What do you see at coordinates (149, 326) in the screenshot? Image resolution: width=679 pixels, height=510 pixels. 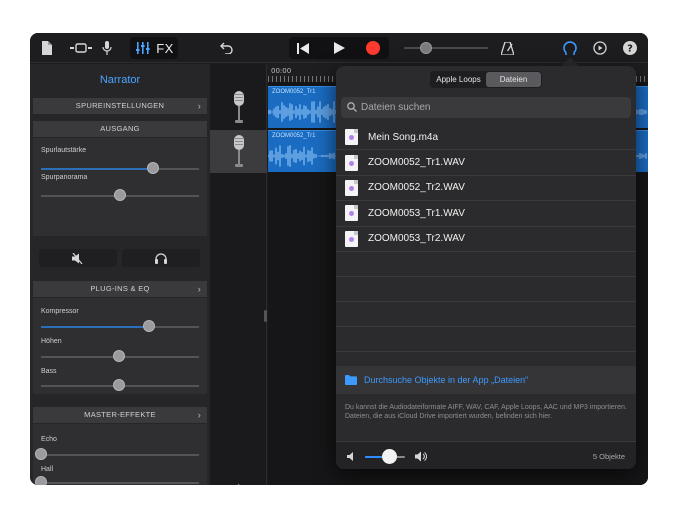 I see `compressor-knob` at bounding box center [149, 326].